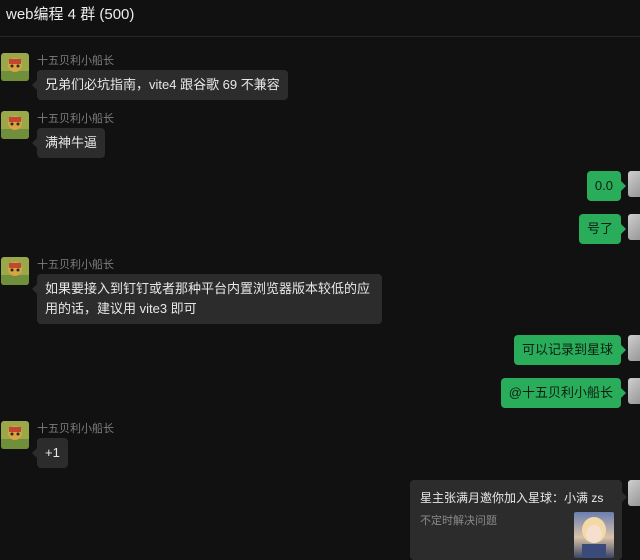 The height and width of the screenshot is (560, 640). Describe the element at coordinates (70, 14) in the screenshot. I see `chat-title: web编程 4 群 (500)` at that location.